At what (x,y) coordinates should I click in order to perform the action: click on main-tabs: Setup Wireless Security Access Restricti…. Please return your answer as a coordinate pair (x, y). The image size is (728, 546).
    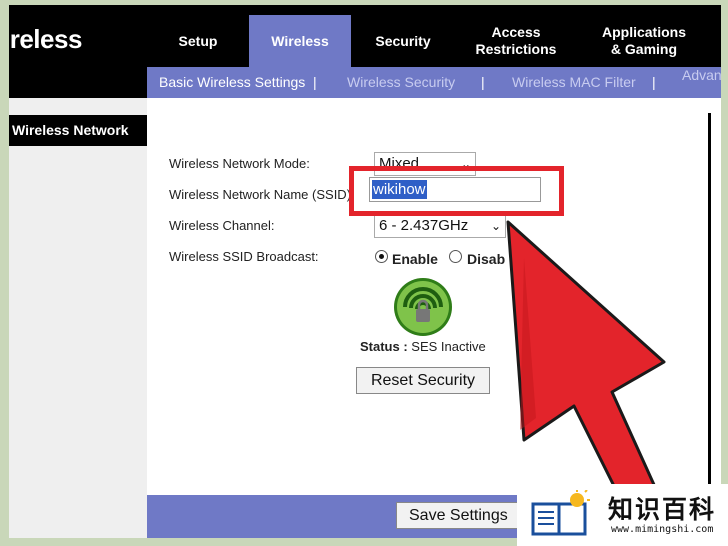
    Looking at the image, I should click on (434, 41).